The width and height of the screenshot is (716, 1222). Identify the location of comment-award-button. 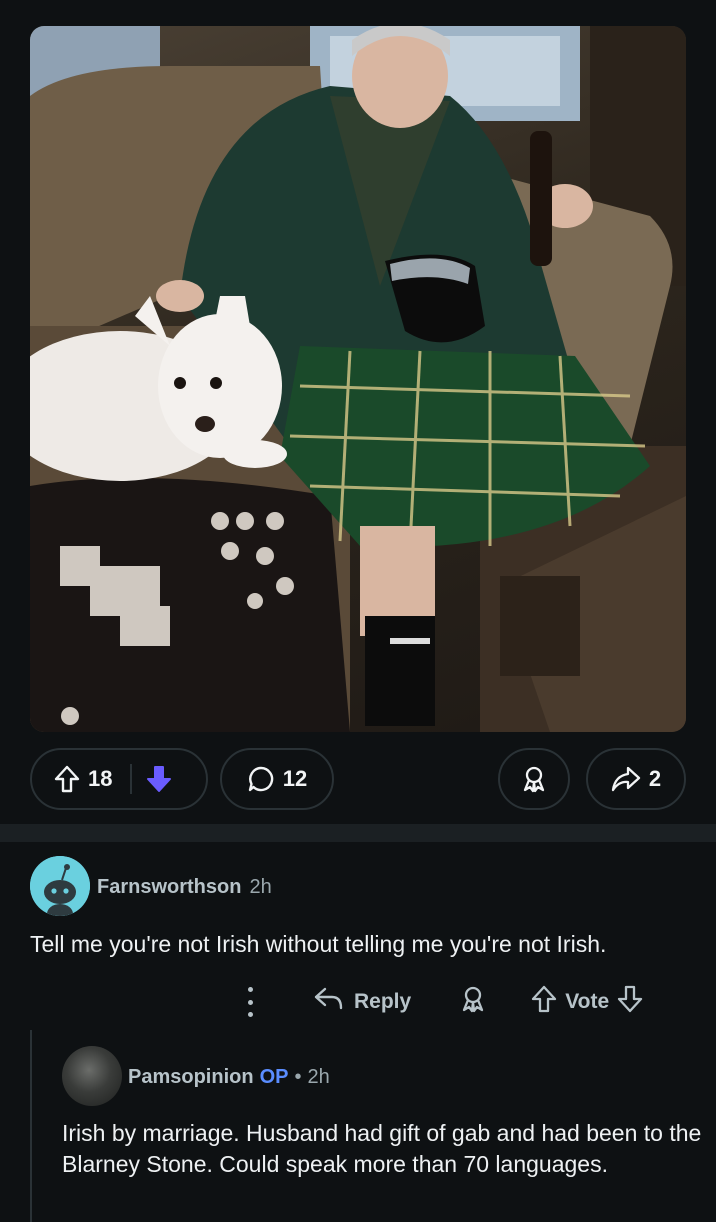
(473, 1002).